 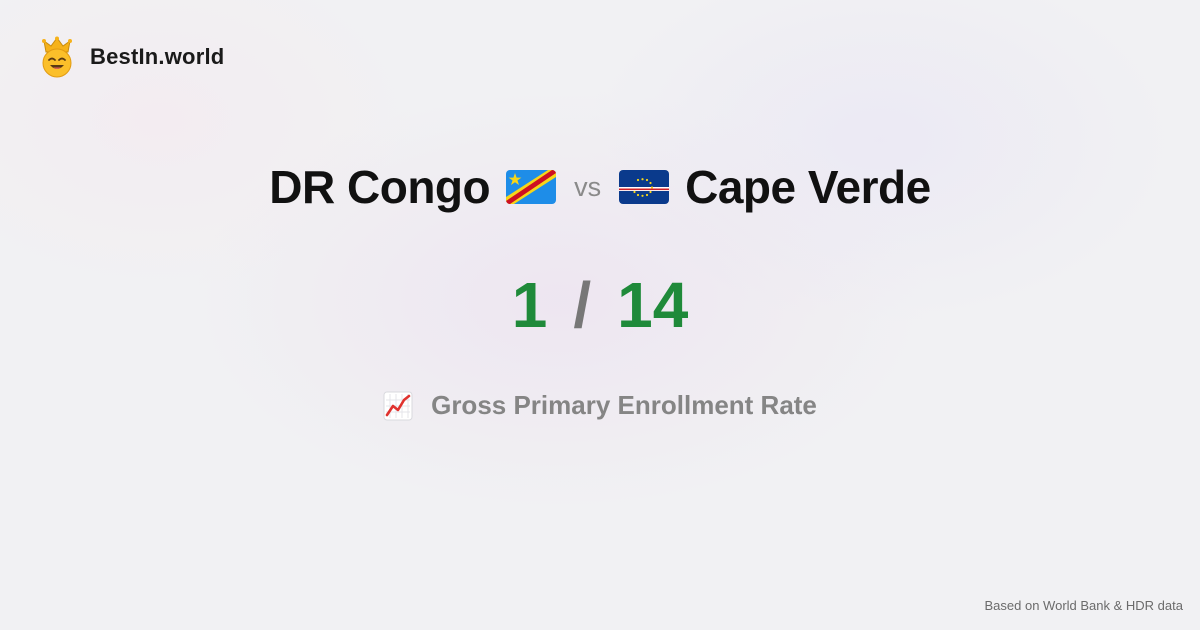 I want to click on metric: Gross Primary Enrollment Rate, so click(x=600, y=405).